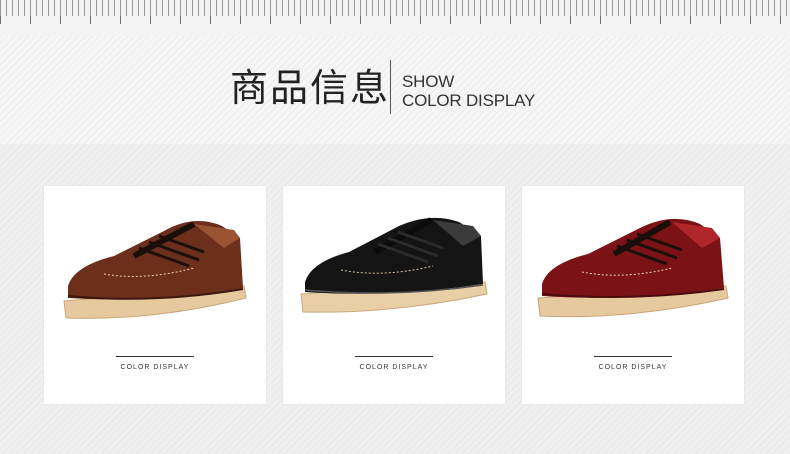 This screenshot has height=454, width=790. Describe the element at coordinates (469, 100) in the screenshot. I see `title-en-line2: COLOR DISPLAY` at that location.